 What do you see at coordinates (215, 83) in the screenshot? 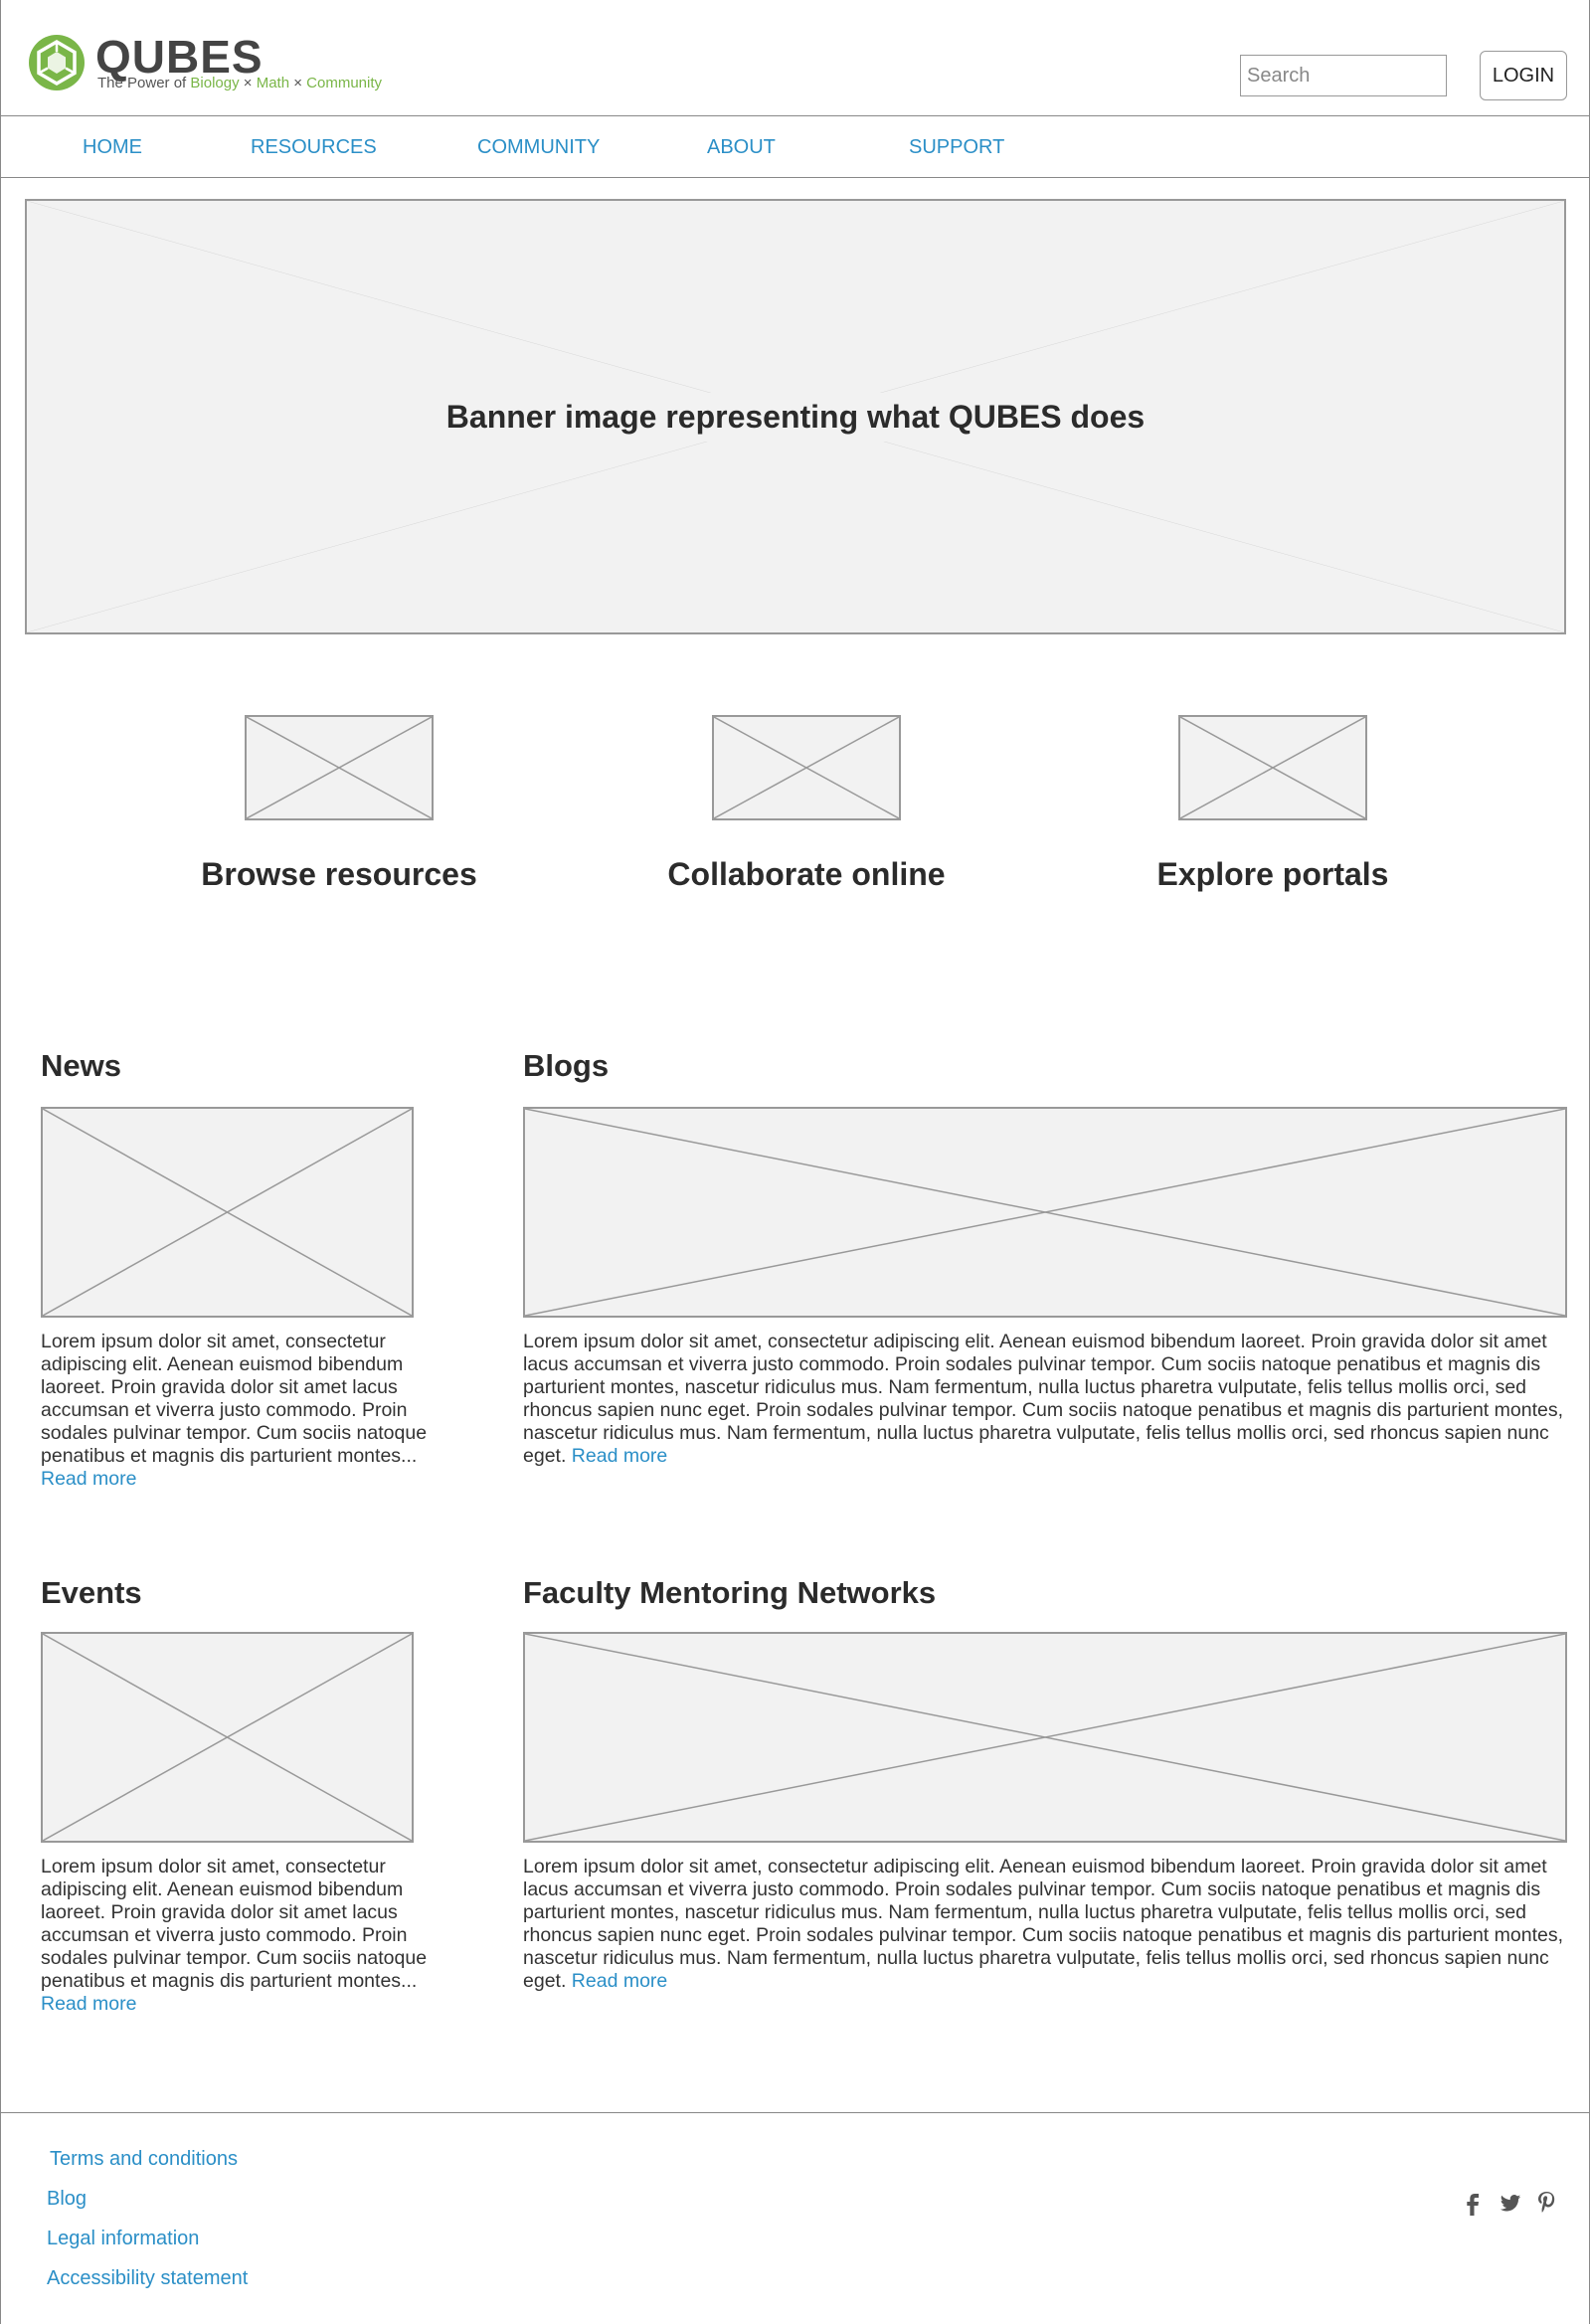
I see `tagline-biology: Biology` at bounding box center [215, 83].